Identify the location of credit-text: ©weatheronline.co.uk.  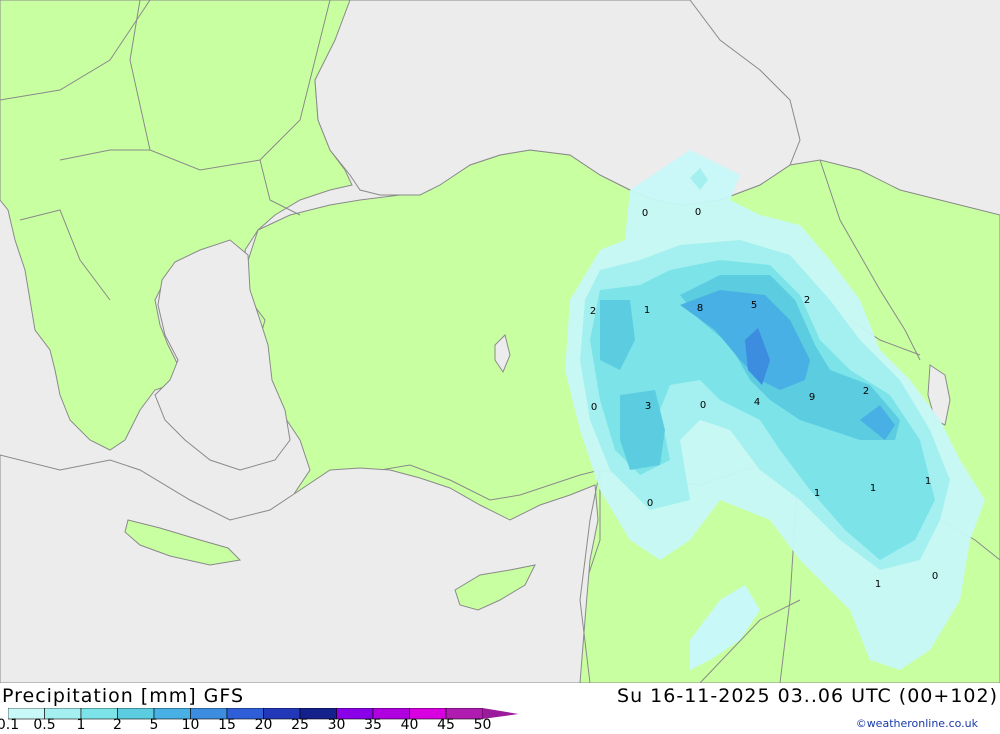
(916, 723).